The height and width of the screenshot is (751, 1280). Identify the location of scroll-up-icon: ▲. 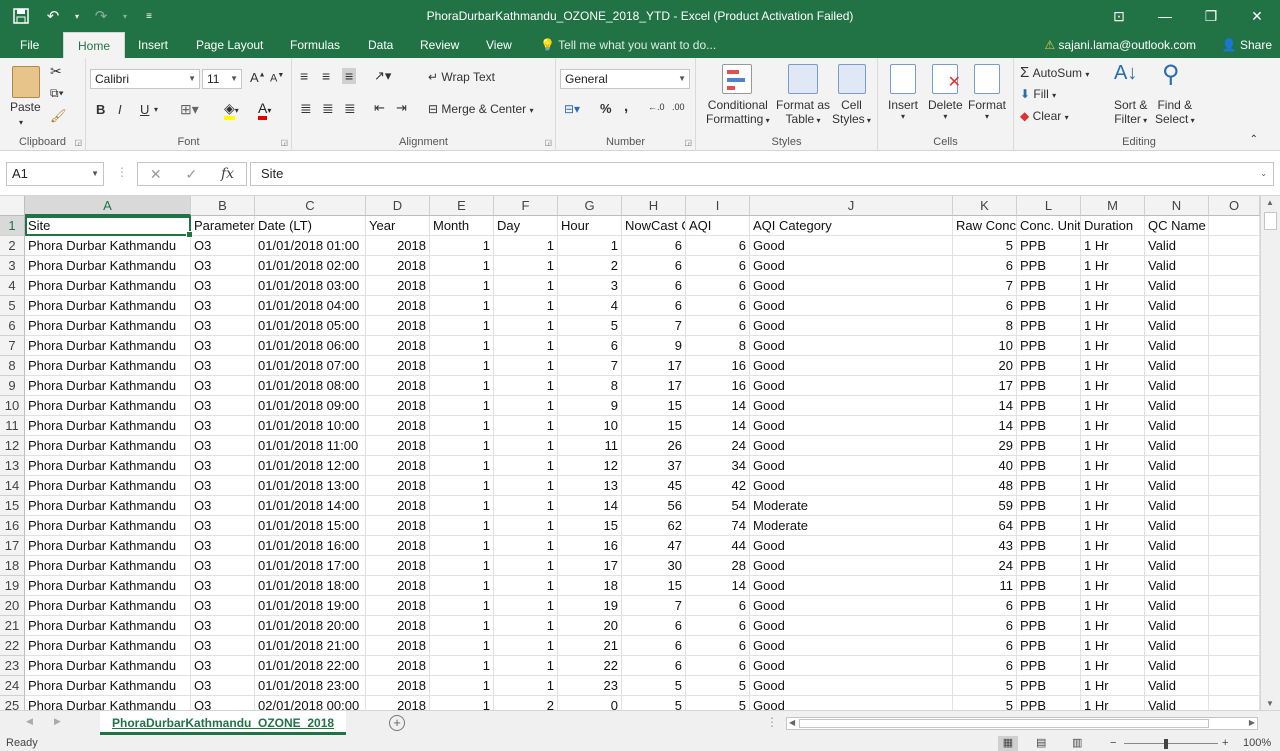
(1270, 202).